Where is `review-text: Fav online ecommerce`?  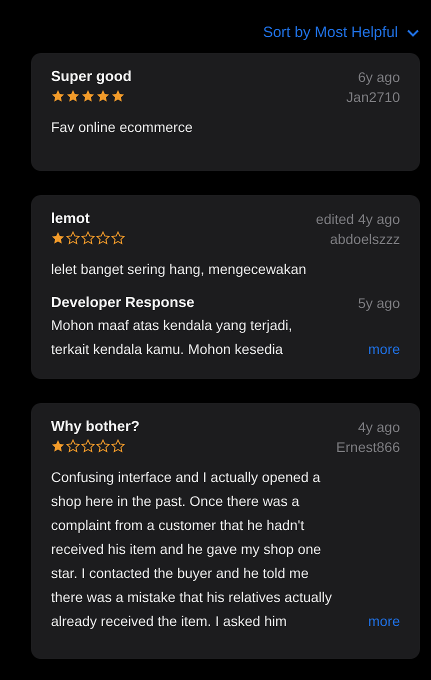 review-text: Fav online ecommerce is located at coordinates (122, 127).